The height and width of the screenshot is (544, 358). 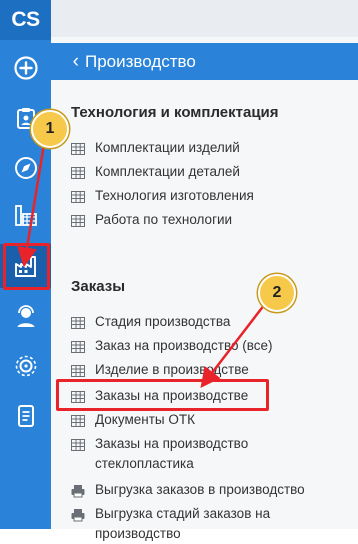 I want to click on warehouse-button, so click(x=25, y=215).